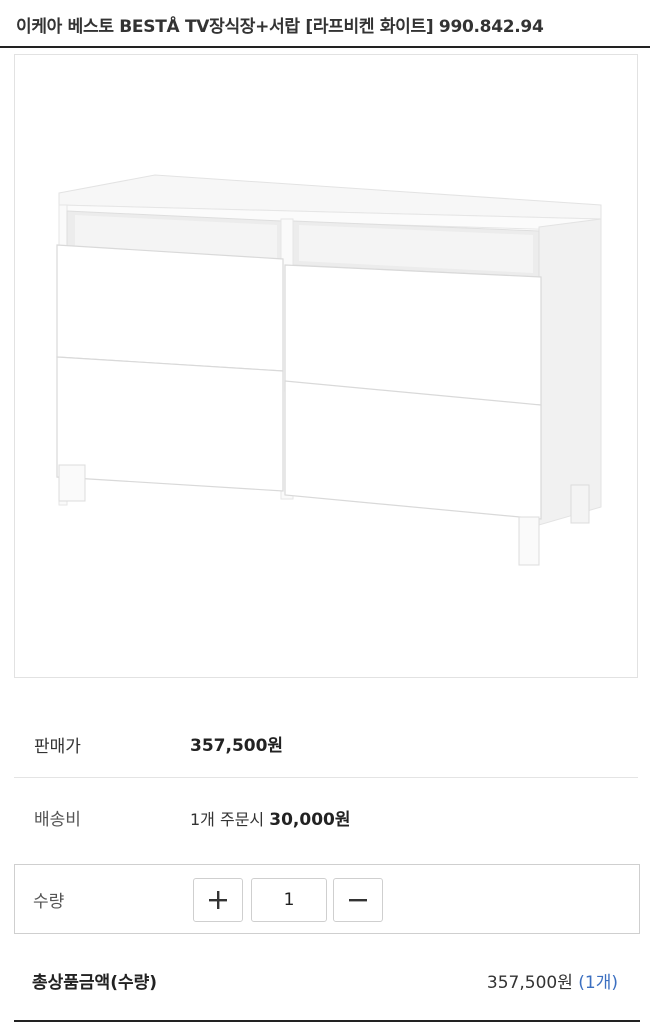 Image resolution: width=650 pixels, height=1024 pixels. I want to click on total-value: 357,500원 (1개), so click(552, 980).